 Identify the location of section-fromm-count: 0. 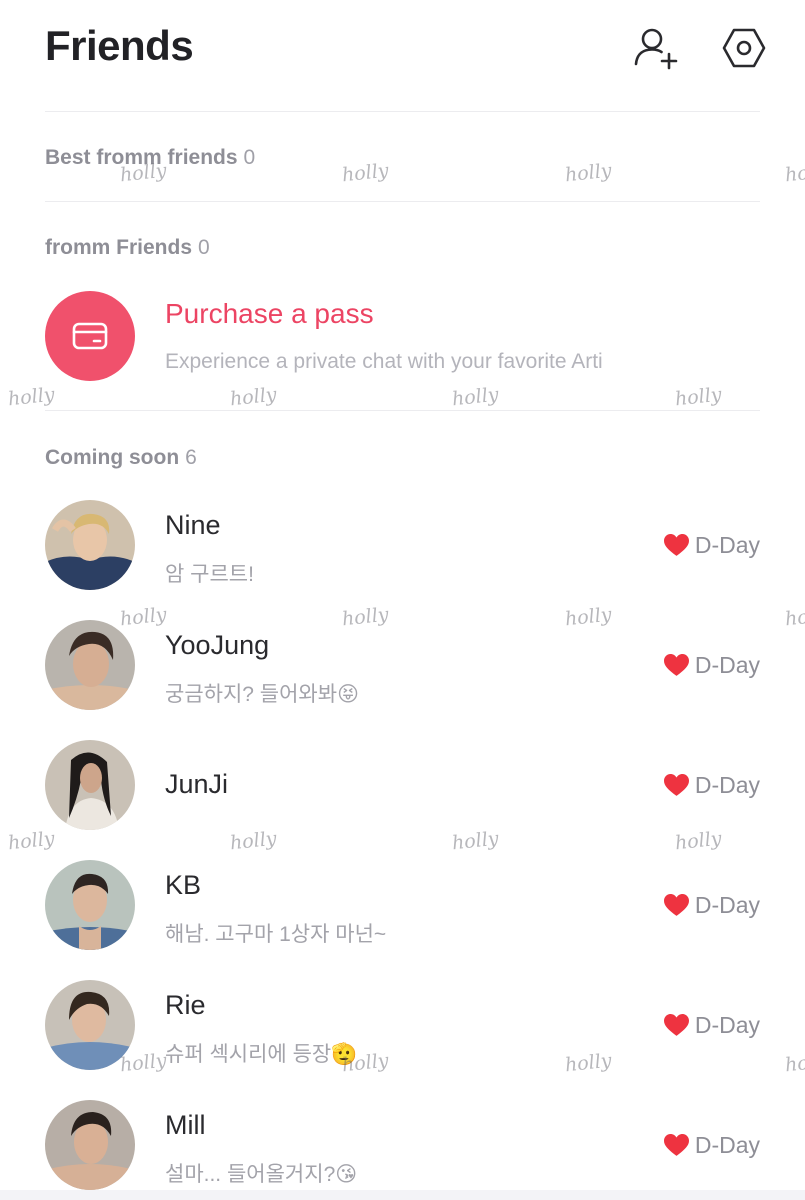
(204, 247).